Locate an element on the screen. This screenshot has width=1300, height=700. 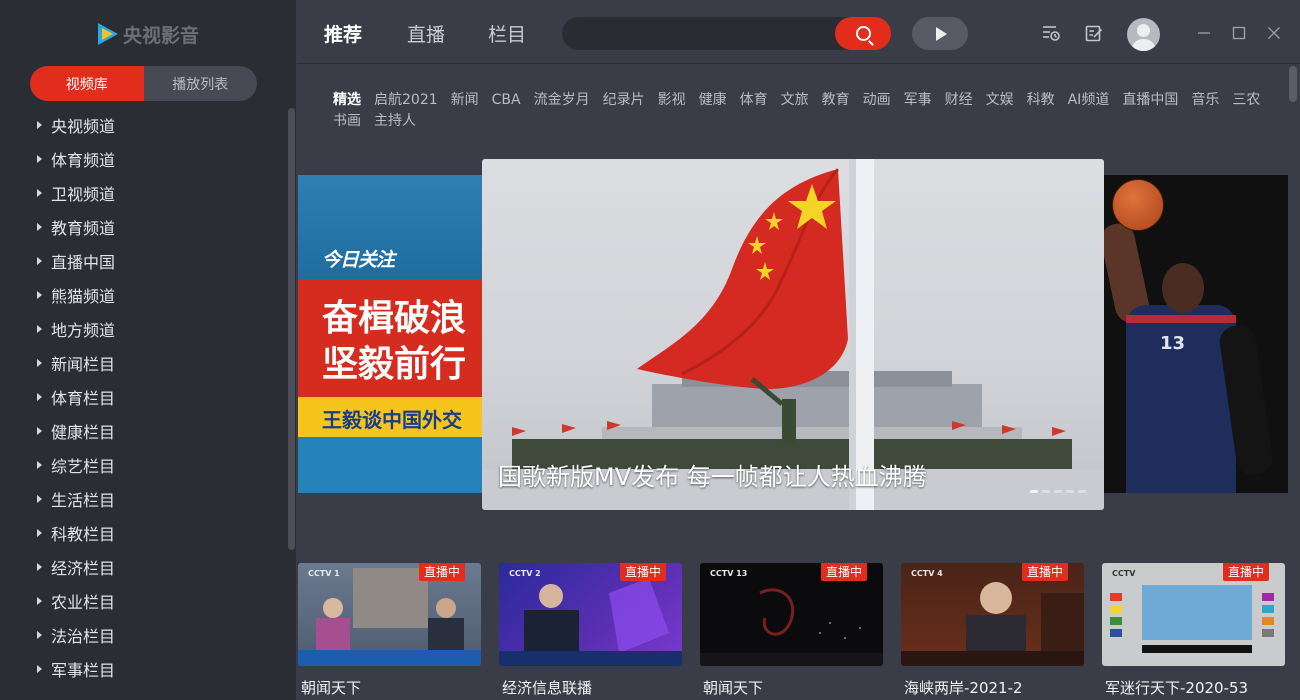
category-label: 生活栏目 is located at coordinates (83, 500).